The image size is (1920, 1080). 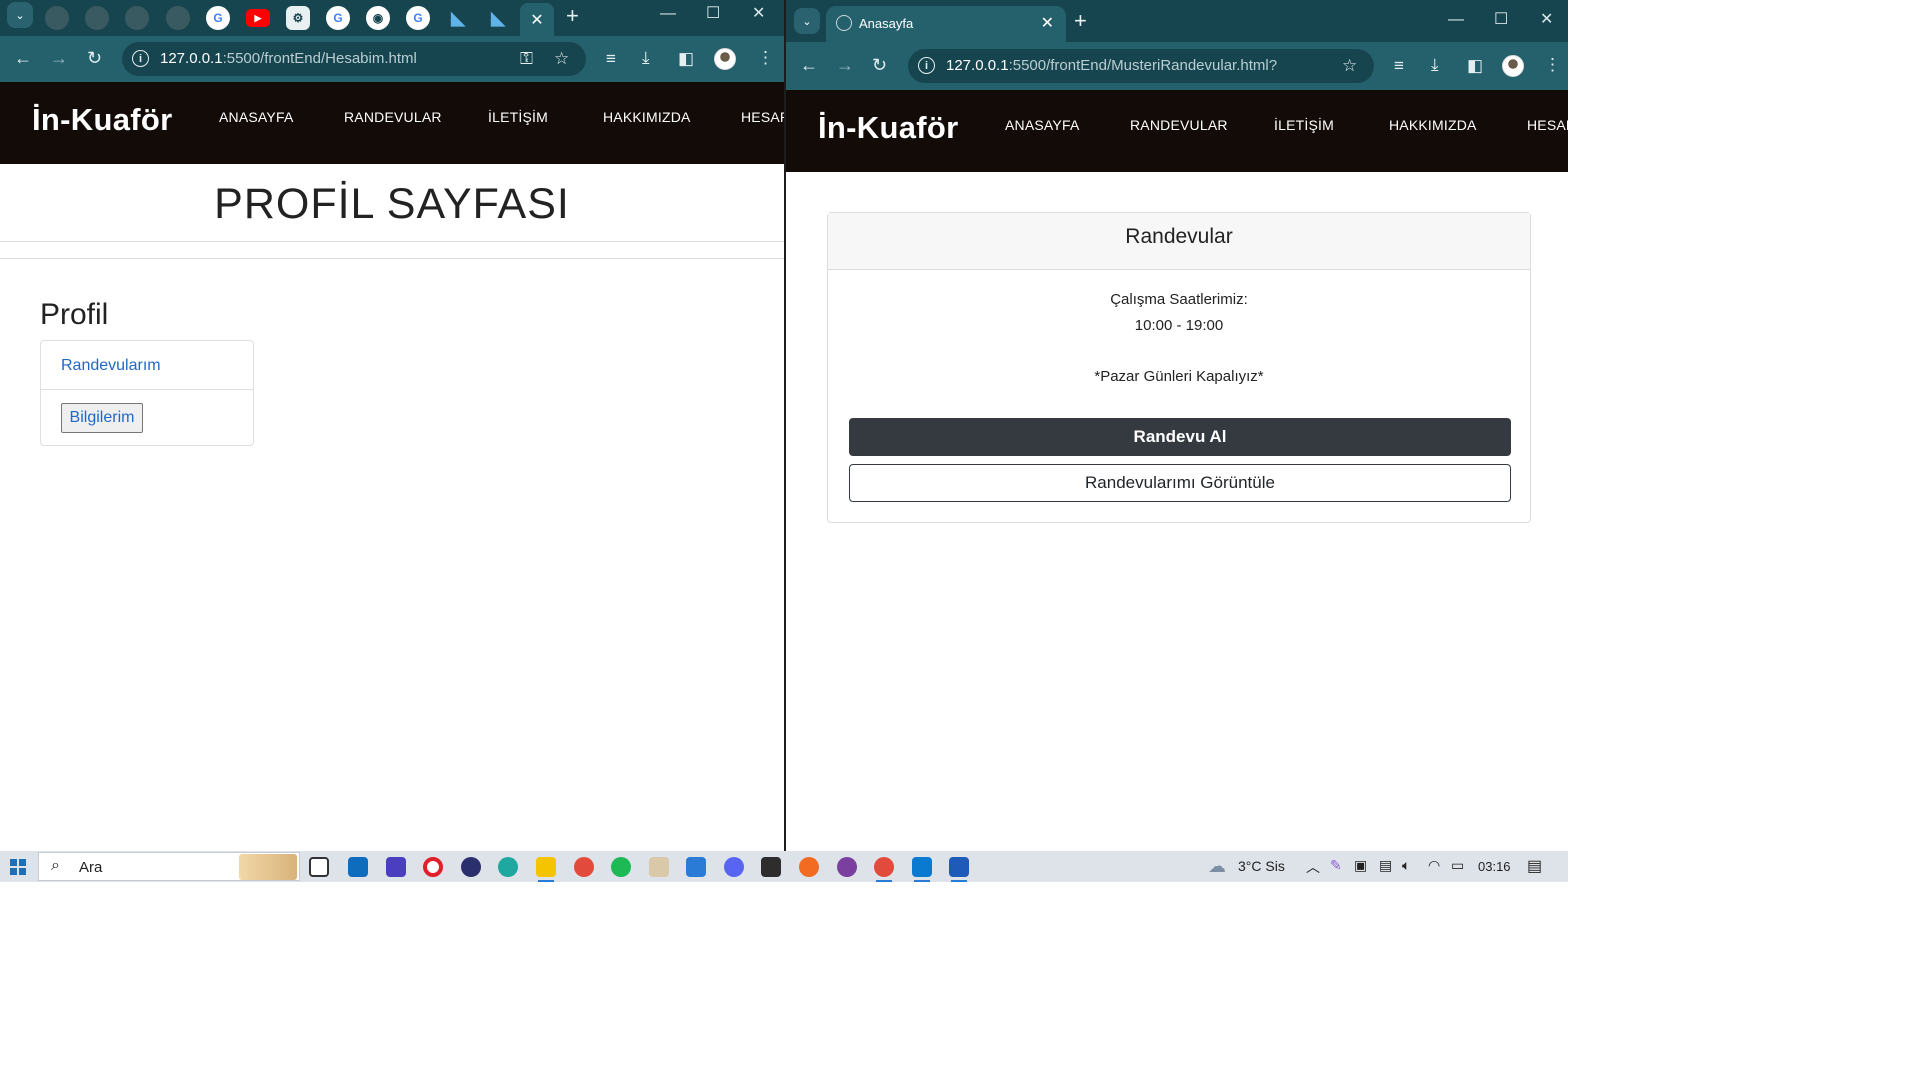 What do you see at coordinates (1313, 867) in the screenshot?
I see `tray-chevron-icon: ︿` at bounding box center [1313, 867].